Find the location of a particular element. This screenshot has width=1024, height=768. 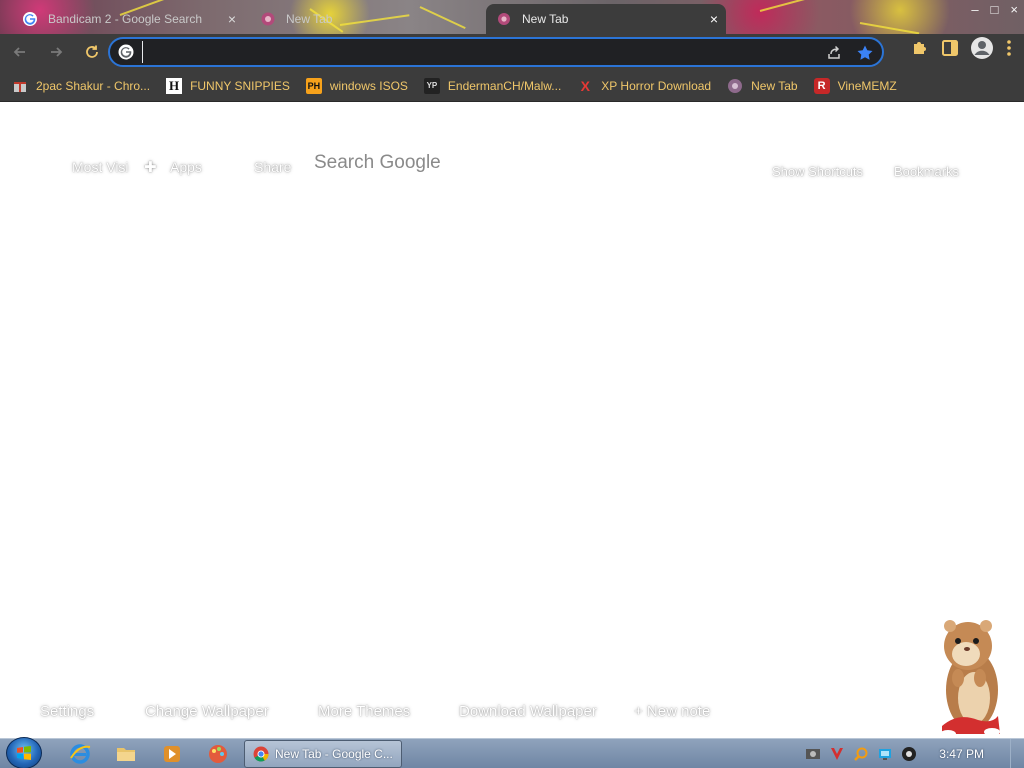

taskbar-file-explorer is located at coordinates (126, 754).